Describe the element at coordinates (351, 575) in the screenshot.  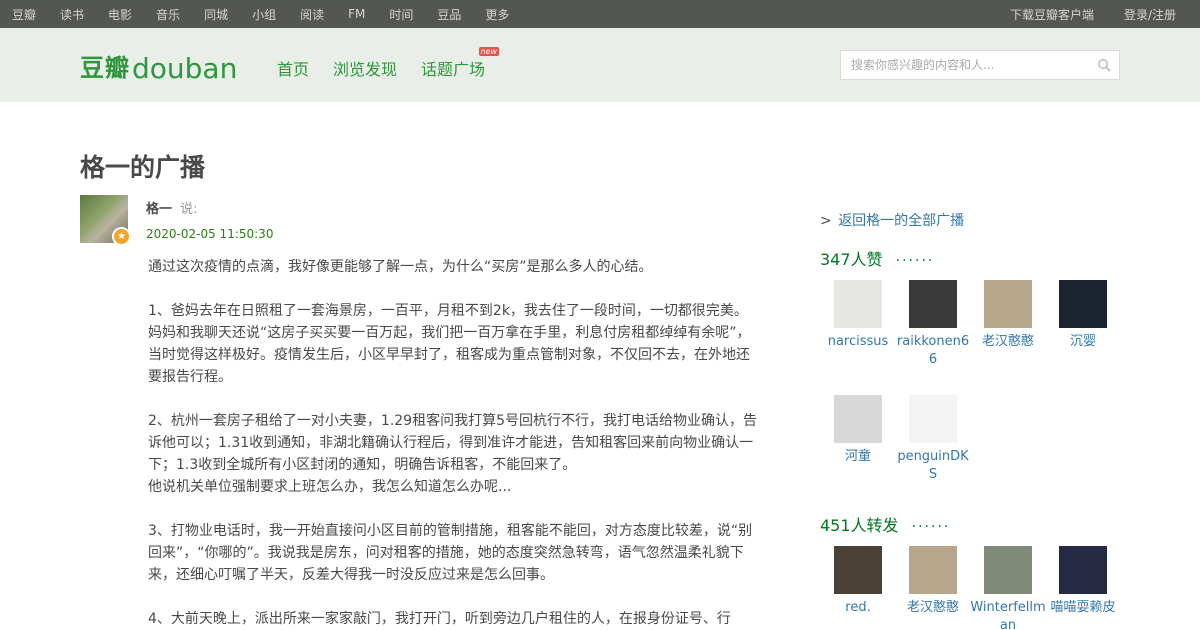
I see `status-line: 来，还细心叮嘱了半天，反差大得我一时没反应过来是怎么回事。` at that location.